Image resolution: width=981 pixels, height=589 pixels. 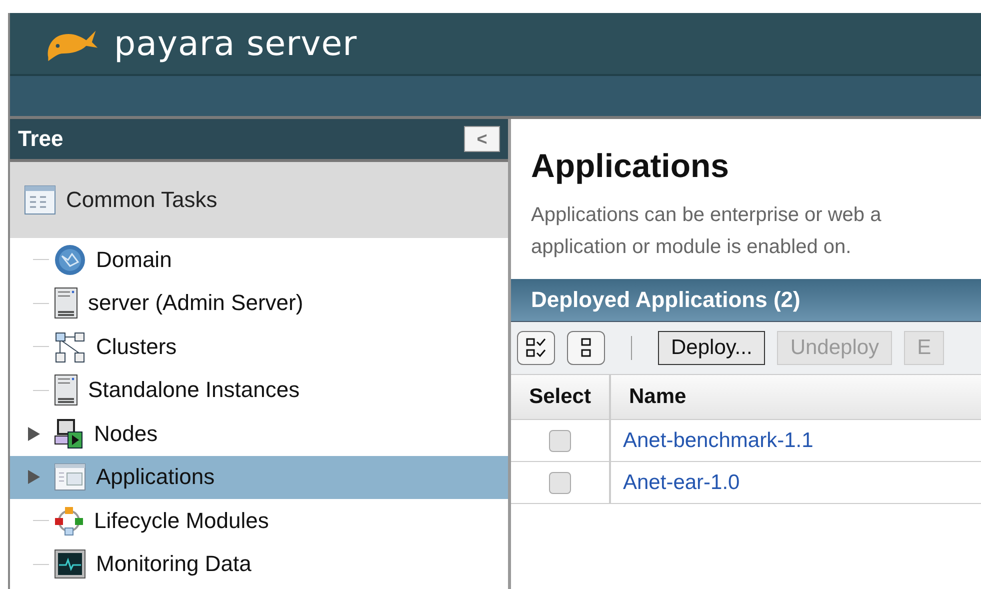 I want to click on tree-item: Lifecycle Modules, so click(x=259, y=520).